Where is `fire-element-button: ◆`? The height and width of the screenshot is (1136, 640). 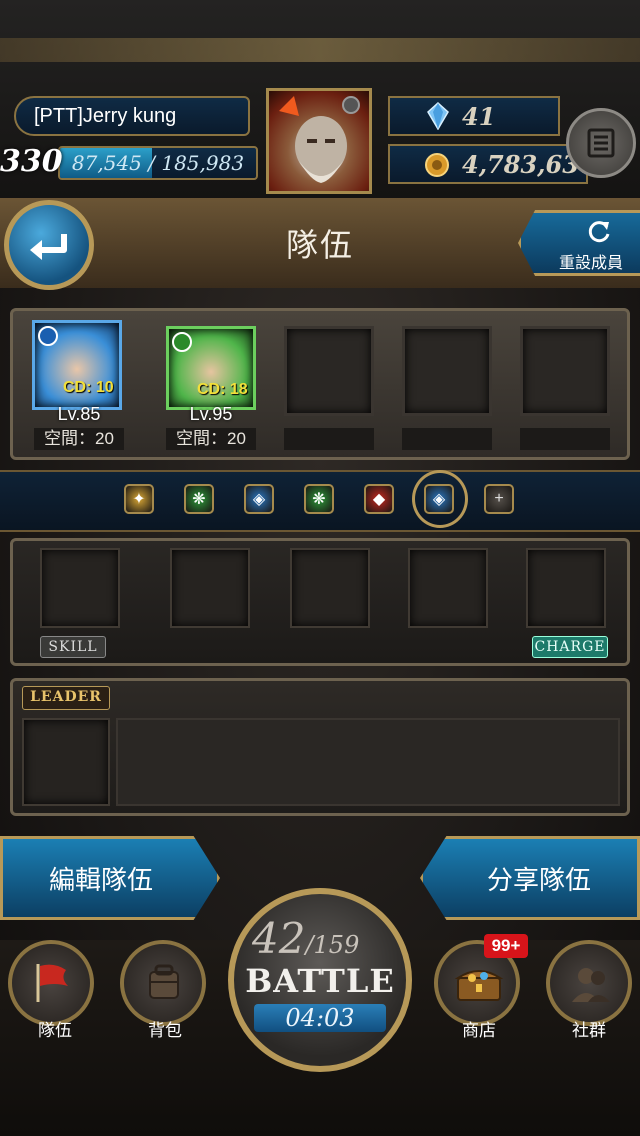 fire-element-button: ◆ is located at coordinates (379, 499).